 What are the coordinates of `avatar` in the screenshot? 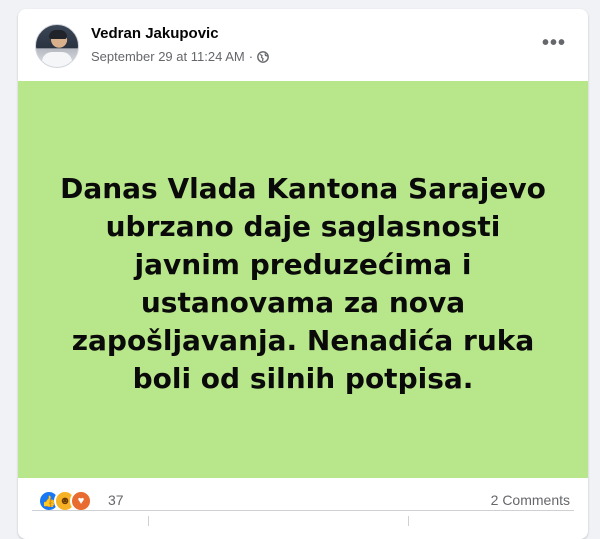 It's located at (57, 46).